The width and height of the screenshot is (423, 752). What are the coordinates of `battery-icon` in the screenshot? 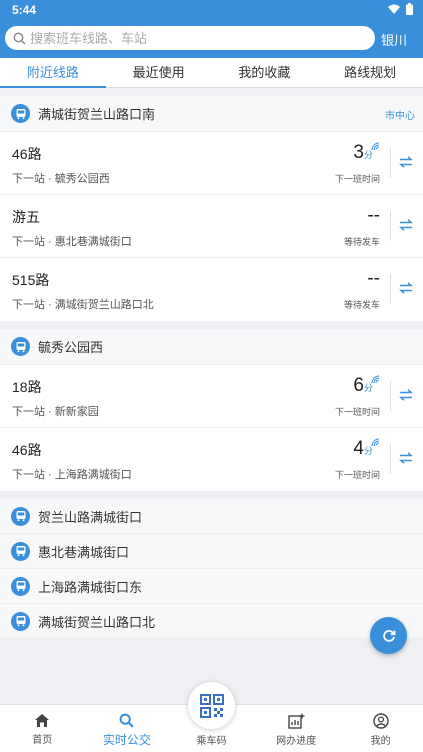 It's located at (409, 9).